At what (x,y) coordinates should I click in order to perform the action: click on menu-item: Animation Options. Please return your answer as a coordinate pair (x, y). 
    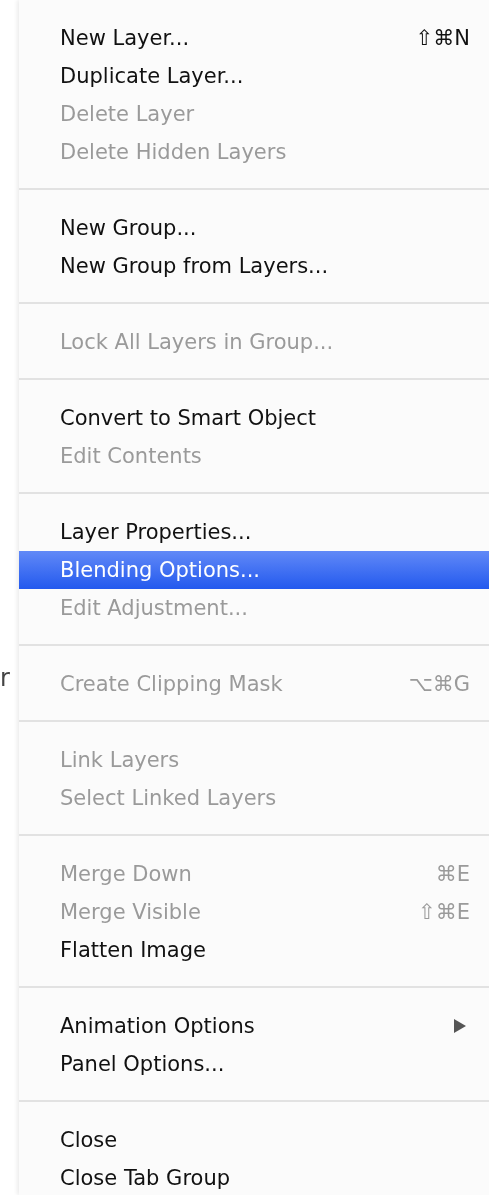
    Looking at the image, I should click on (254, 1026).